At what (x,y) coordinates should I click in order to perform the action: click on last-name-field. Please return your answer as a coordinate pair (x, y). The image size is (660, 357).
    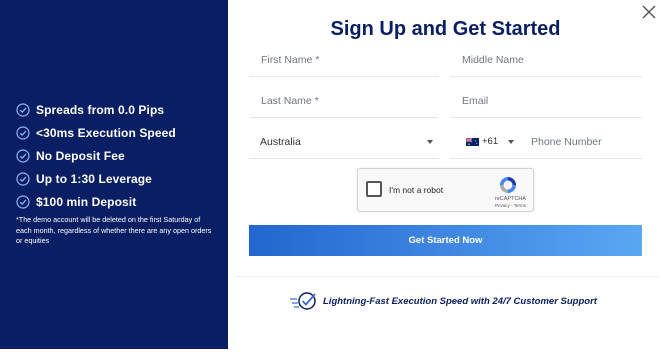
    Looking at the image, I should click on (344, 101).